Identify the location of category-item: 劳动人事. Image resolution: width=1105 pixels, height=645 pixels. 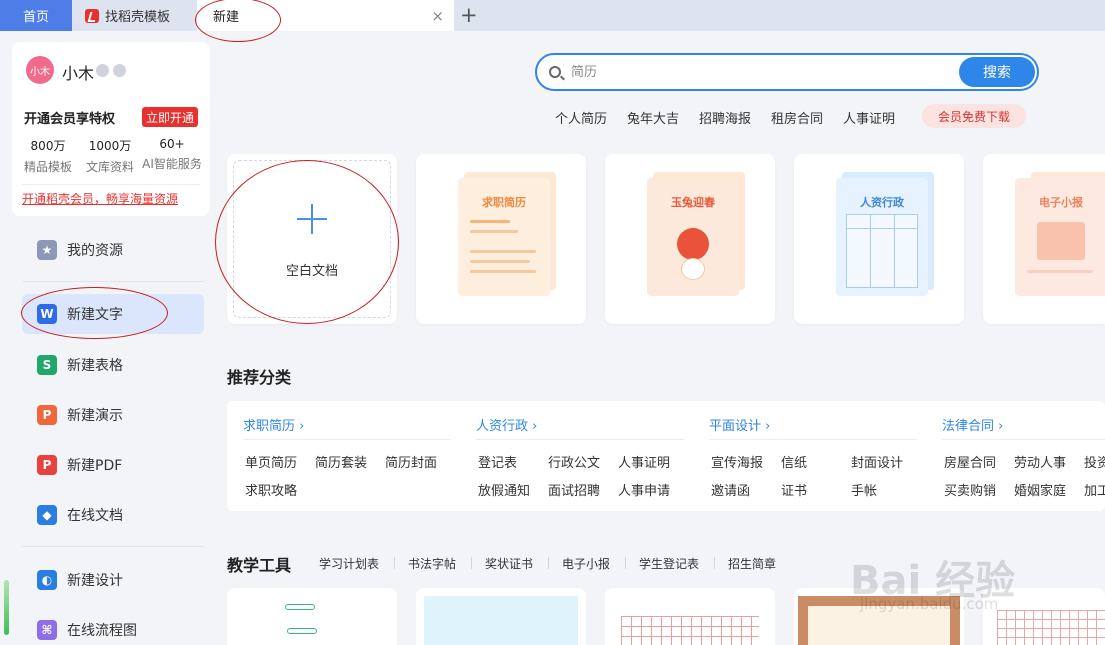
(1040, 461).